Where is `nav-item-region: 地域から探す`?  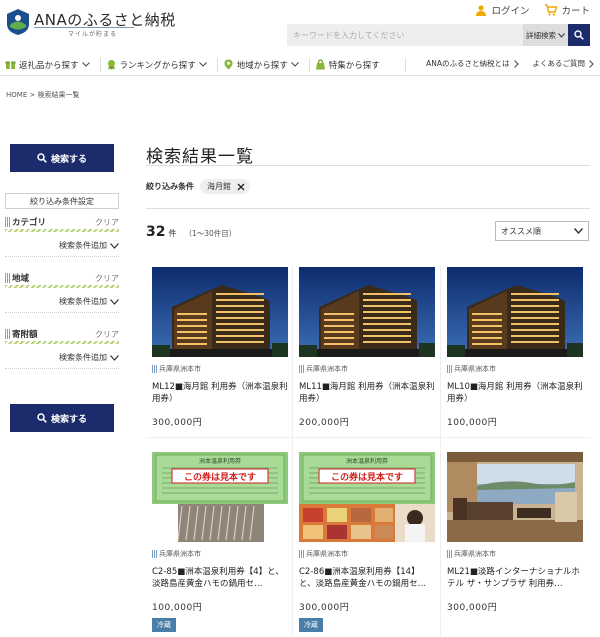
nav-item-region: 地域から探す is located at coordinates (263, 65).